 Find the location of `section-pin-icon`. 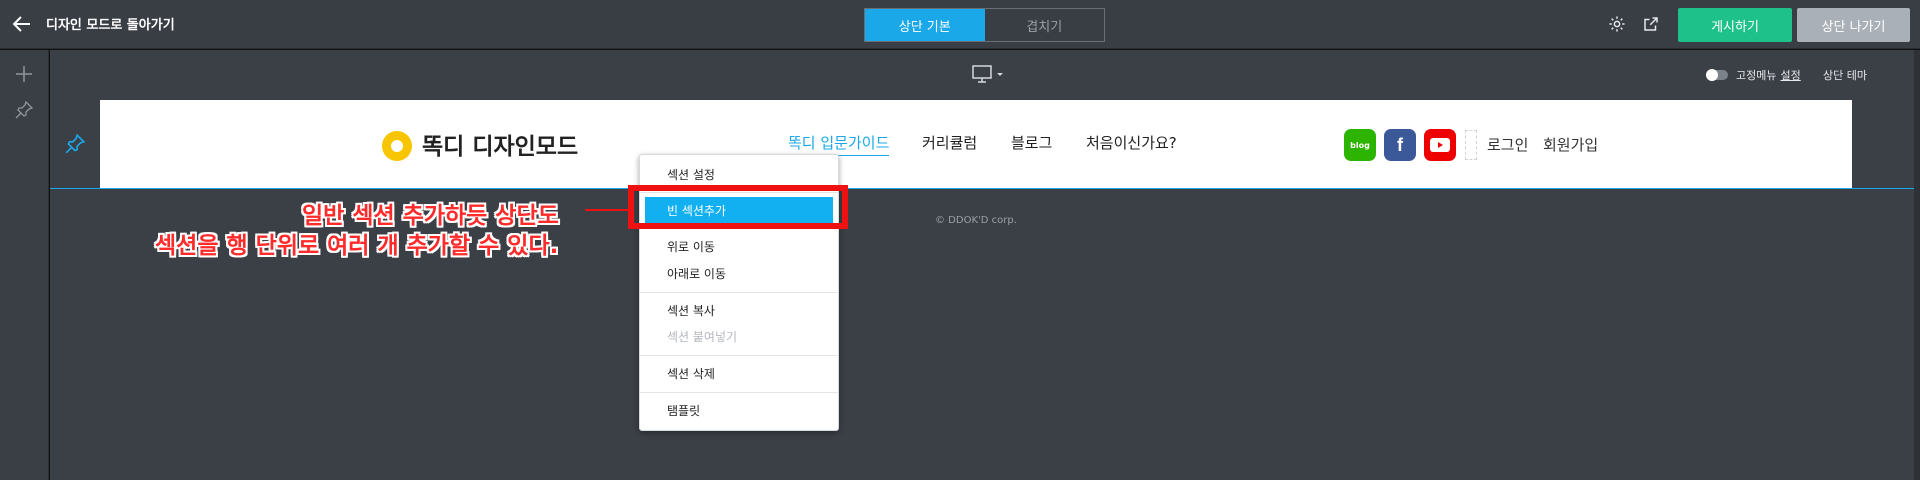

section-pin-icon is located at coordinates (75, 144).